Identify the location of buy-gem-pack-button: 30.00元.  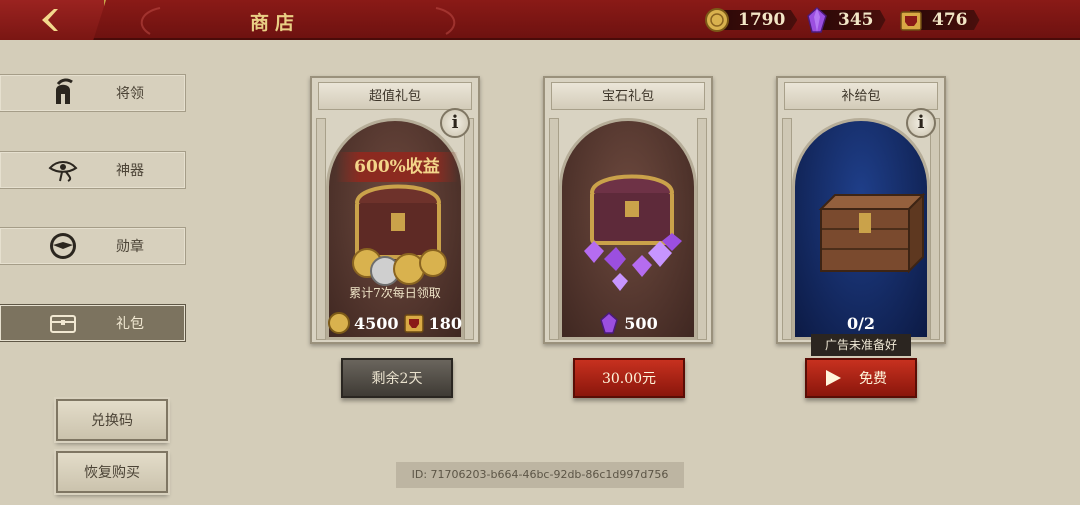
(629, 378).